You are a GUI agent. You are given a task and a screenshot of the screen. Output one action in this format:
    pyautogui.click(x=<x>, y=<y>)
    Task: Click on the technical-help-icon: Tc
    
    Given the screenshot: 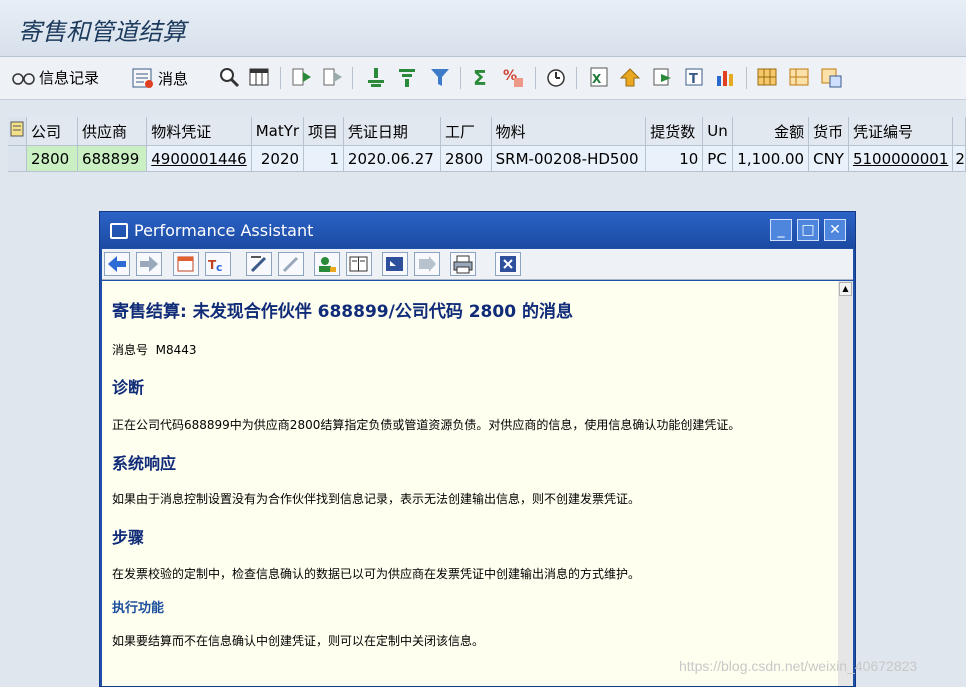 What is the action you would take?
    pyautogui.click(x=218, y=264)
    